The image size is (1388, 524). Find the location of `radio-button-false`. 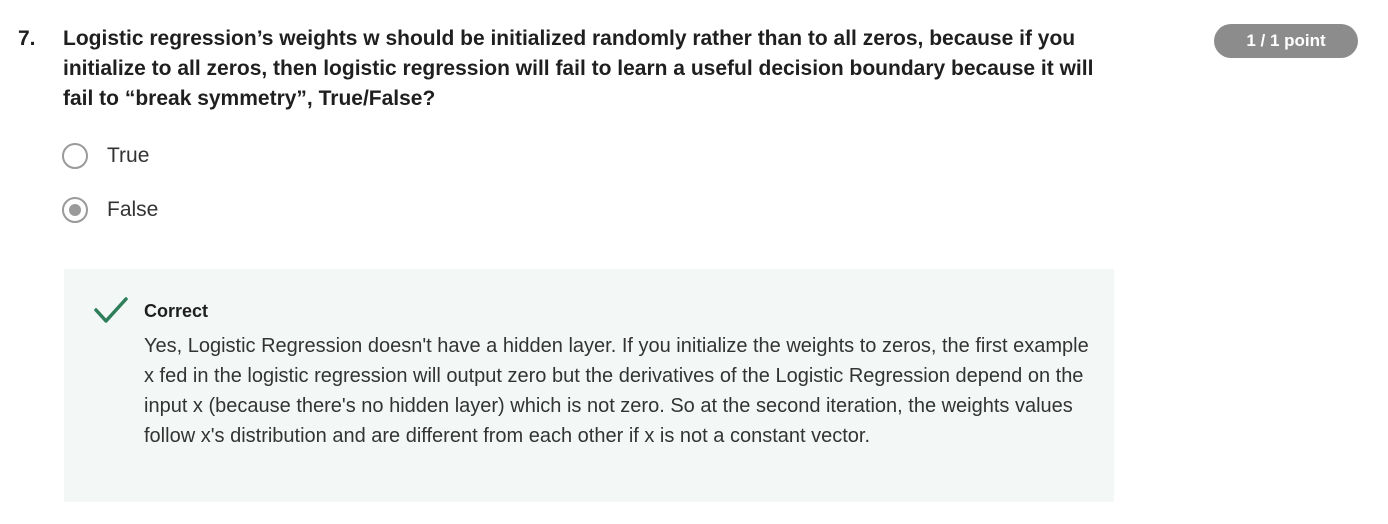

radio-button-false is located at coordinates (75, 210).